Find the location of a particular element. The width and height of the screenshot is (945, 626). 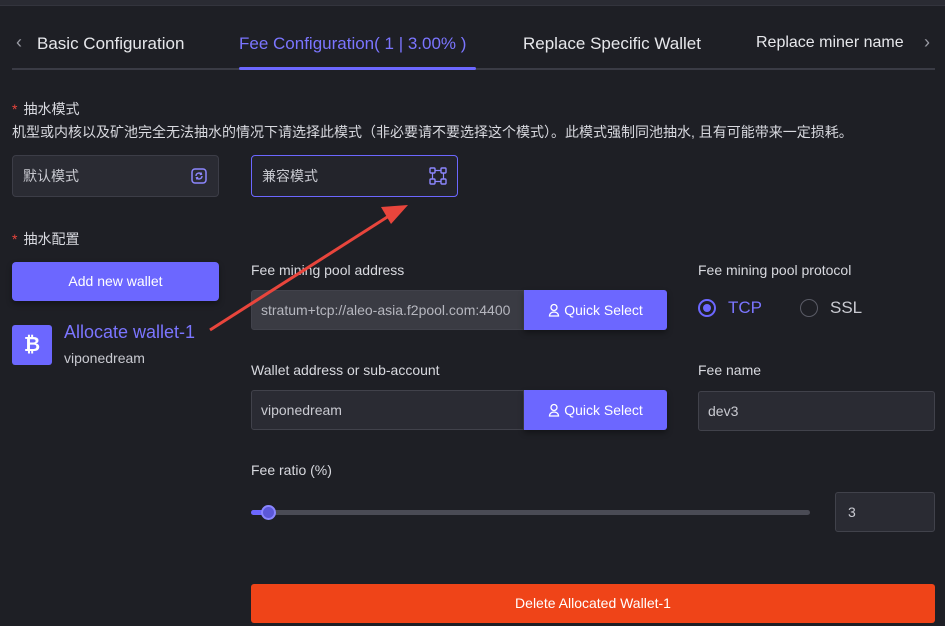

mode-option-compatible: 兼容模式 is located at coordinates (354, 176).